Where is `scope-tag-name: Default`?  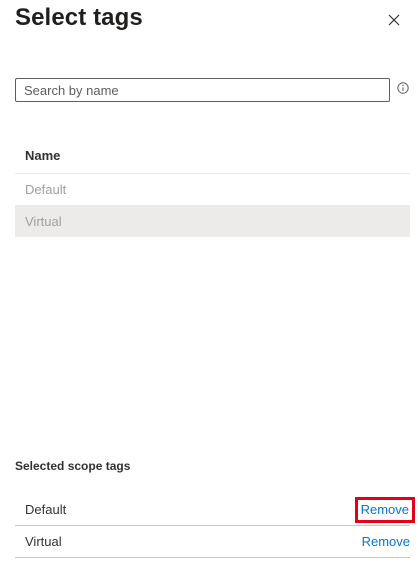 scope-tag-name: Default is located at coordinates (46, 509).